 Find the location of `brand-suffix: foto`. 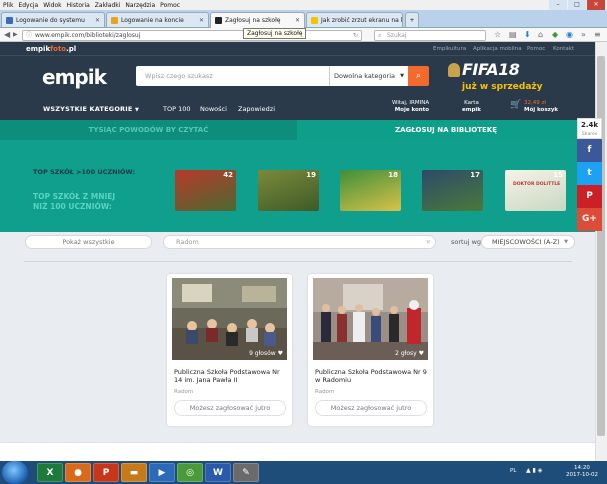

brand-suffix: foto is located at coordinates (58, 49).